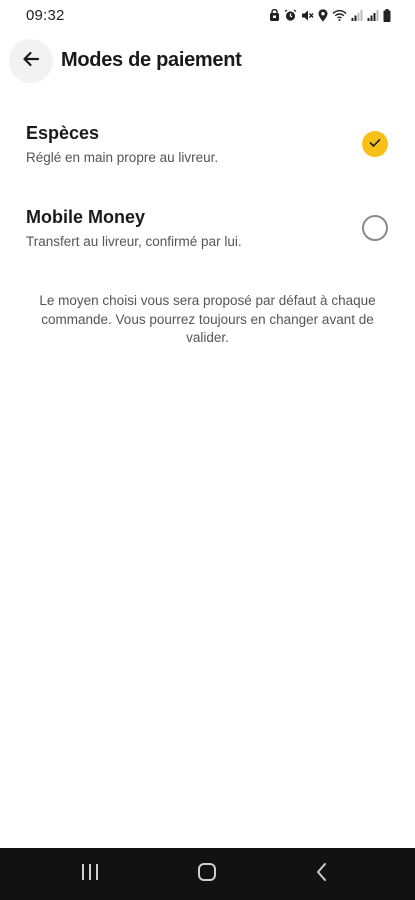 The height and width of the screenshot is (900, 415). I want to click on radio-selected, so click(375, 144).